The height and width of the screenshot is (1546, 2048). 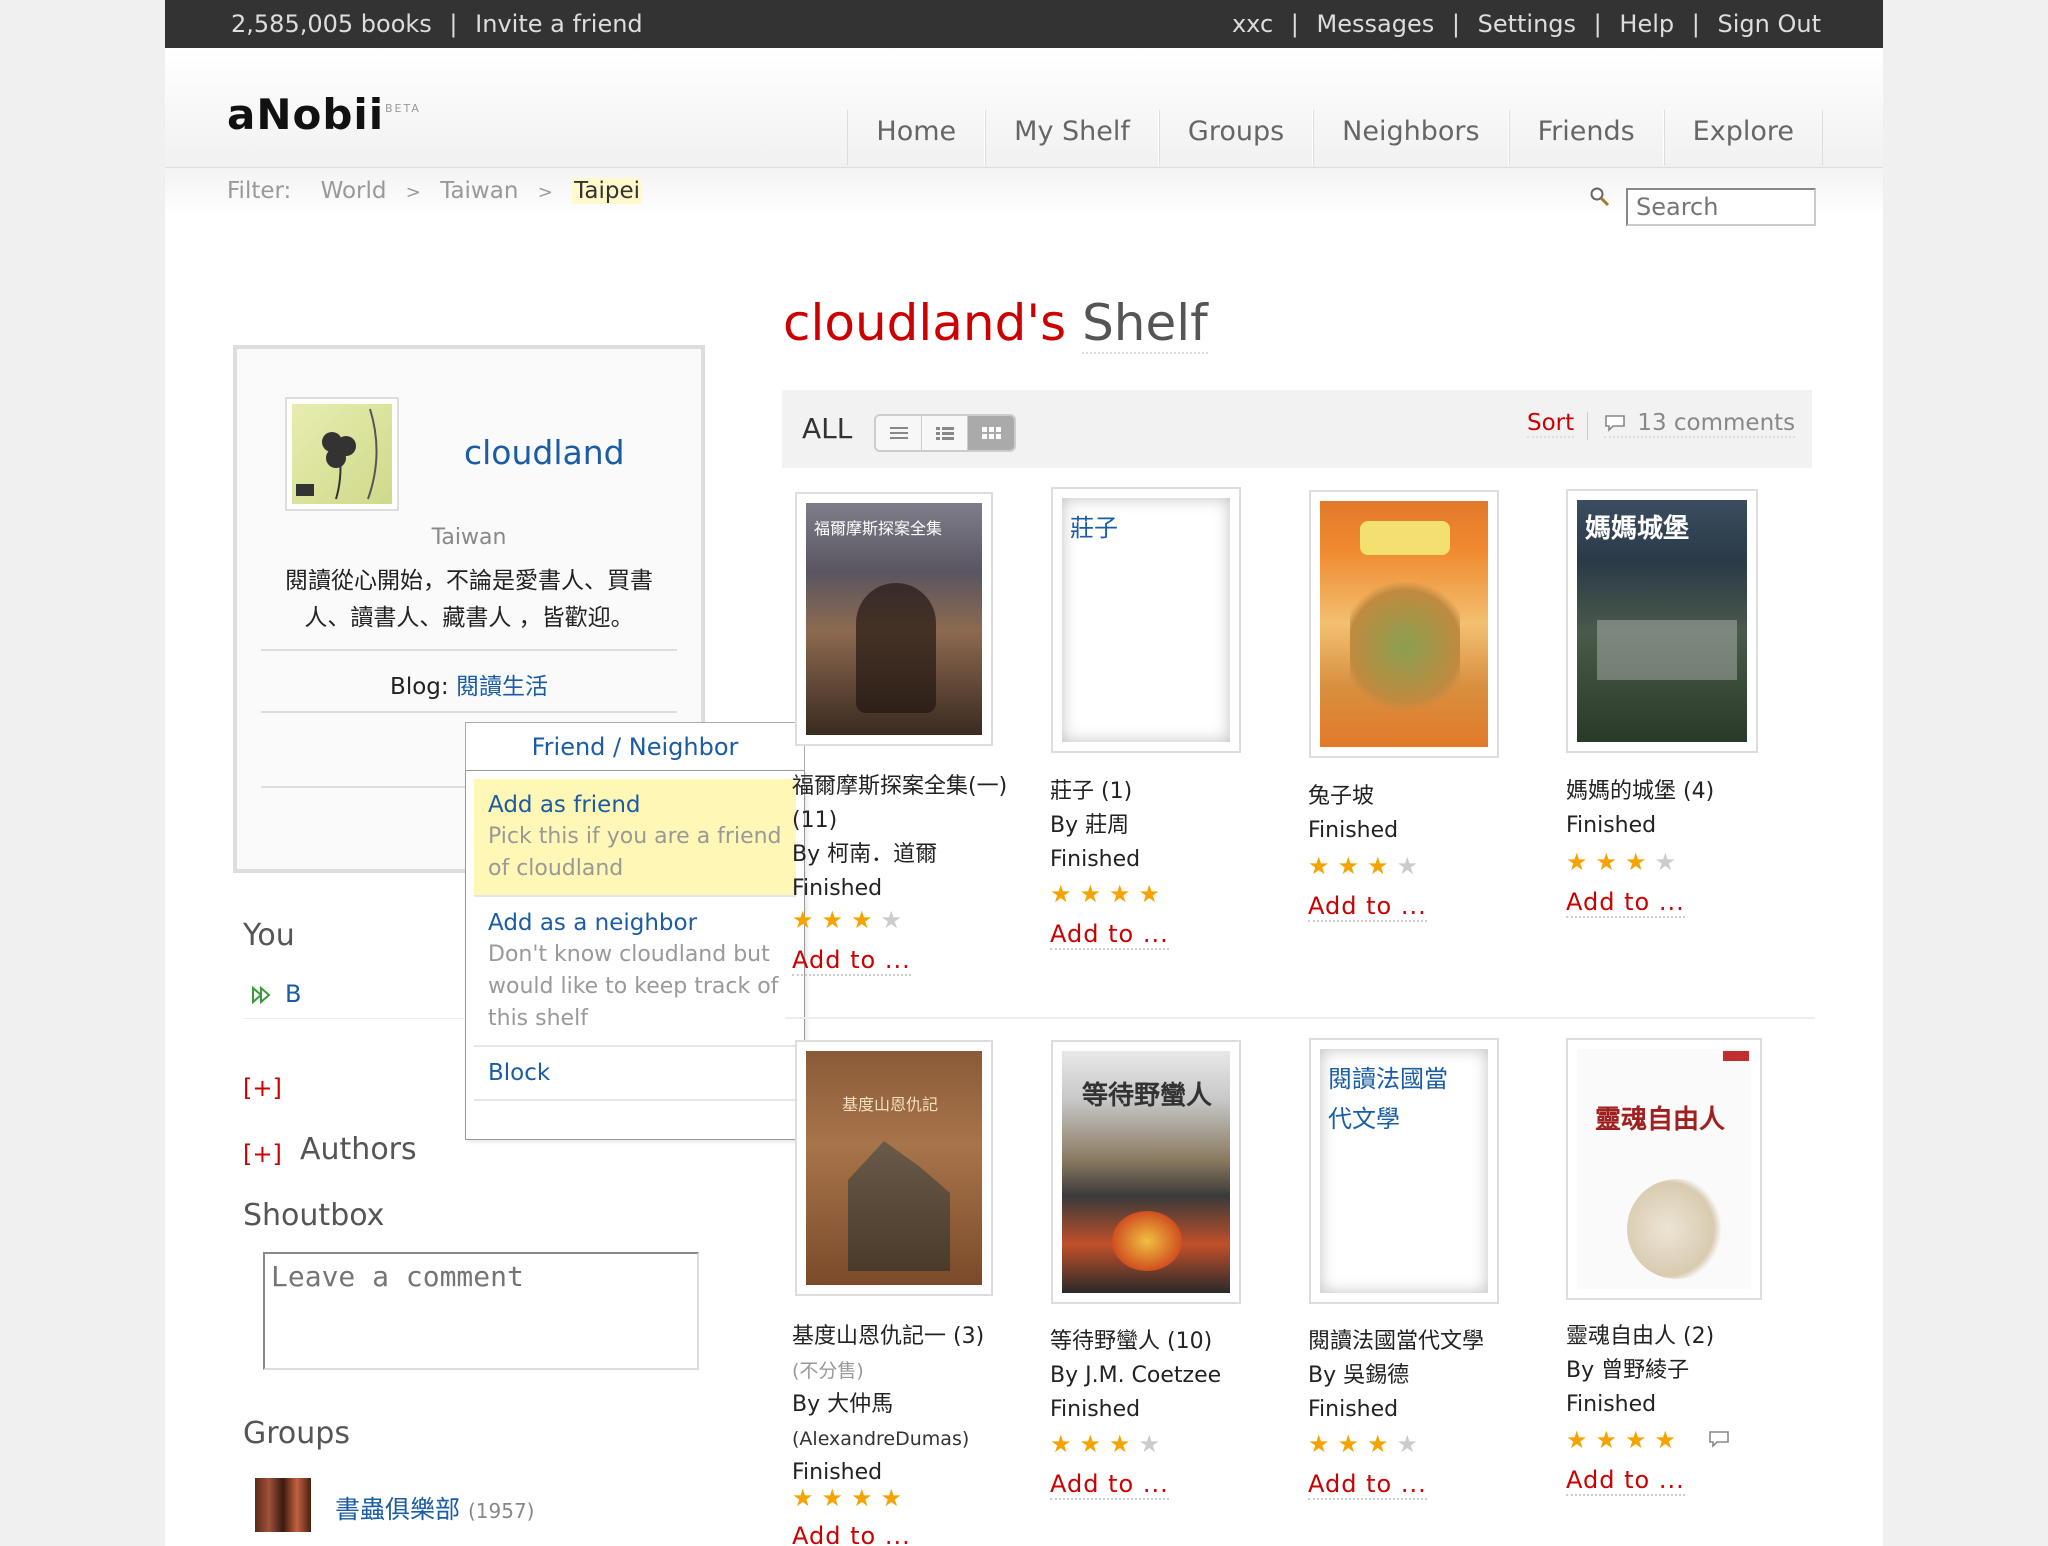 I want to click on grid-view-button, so click(x=991, y=433).